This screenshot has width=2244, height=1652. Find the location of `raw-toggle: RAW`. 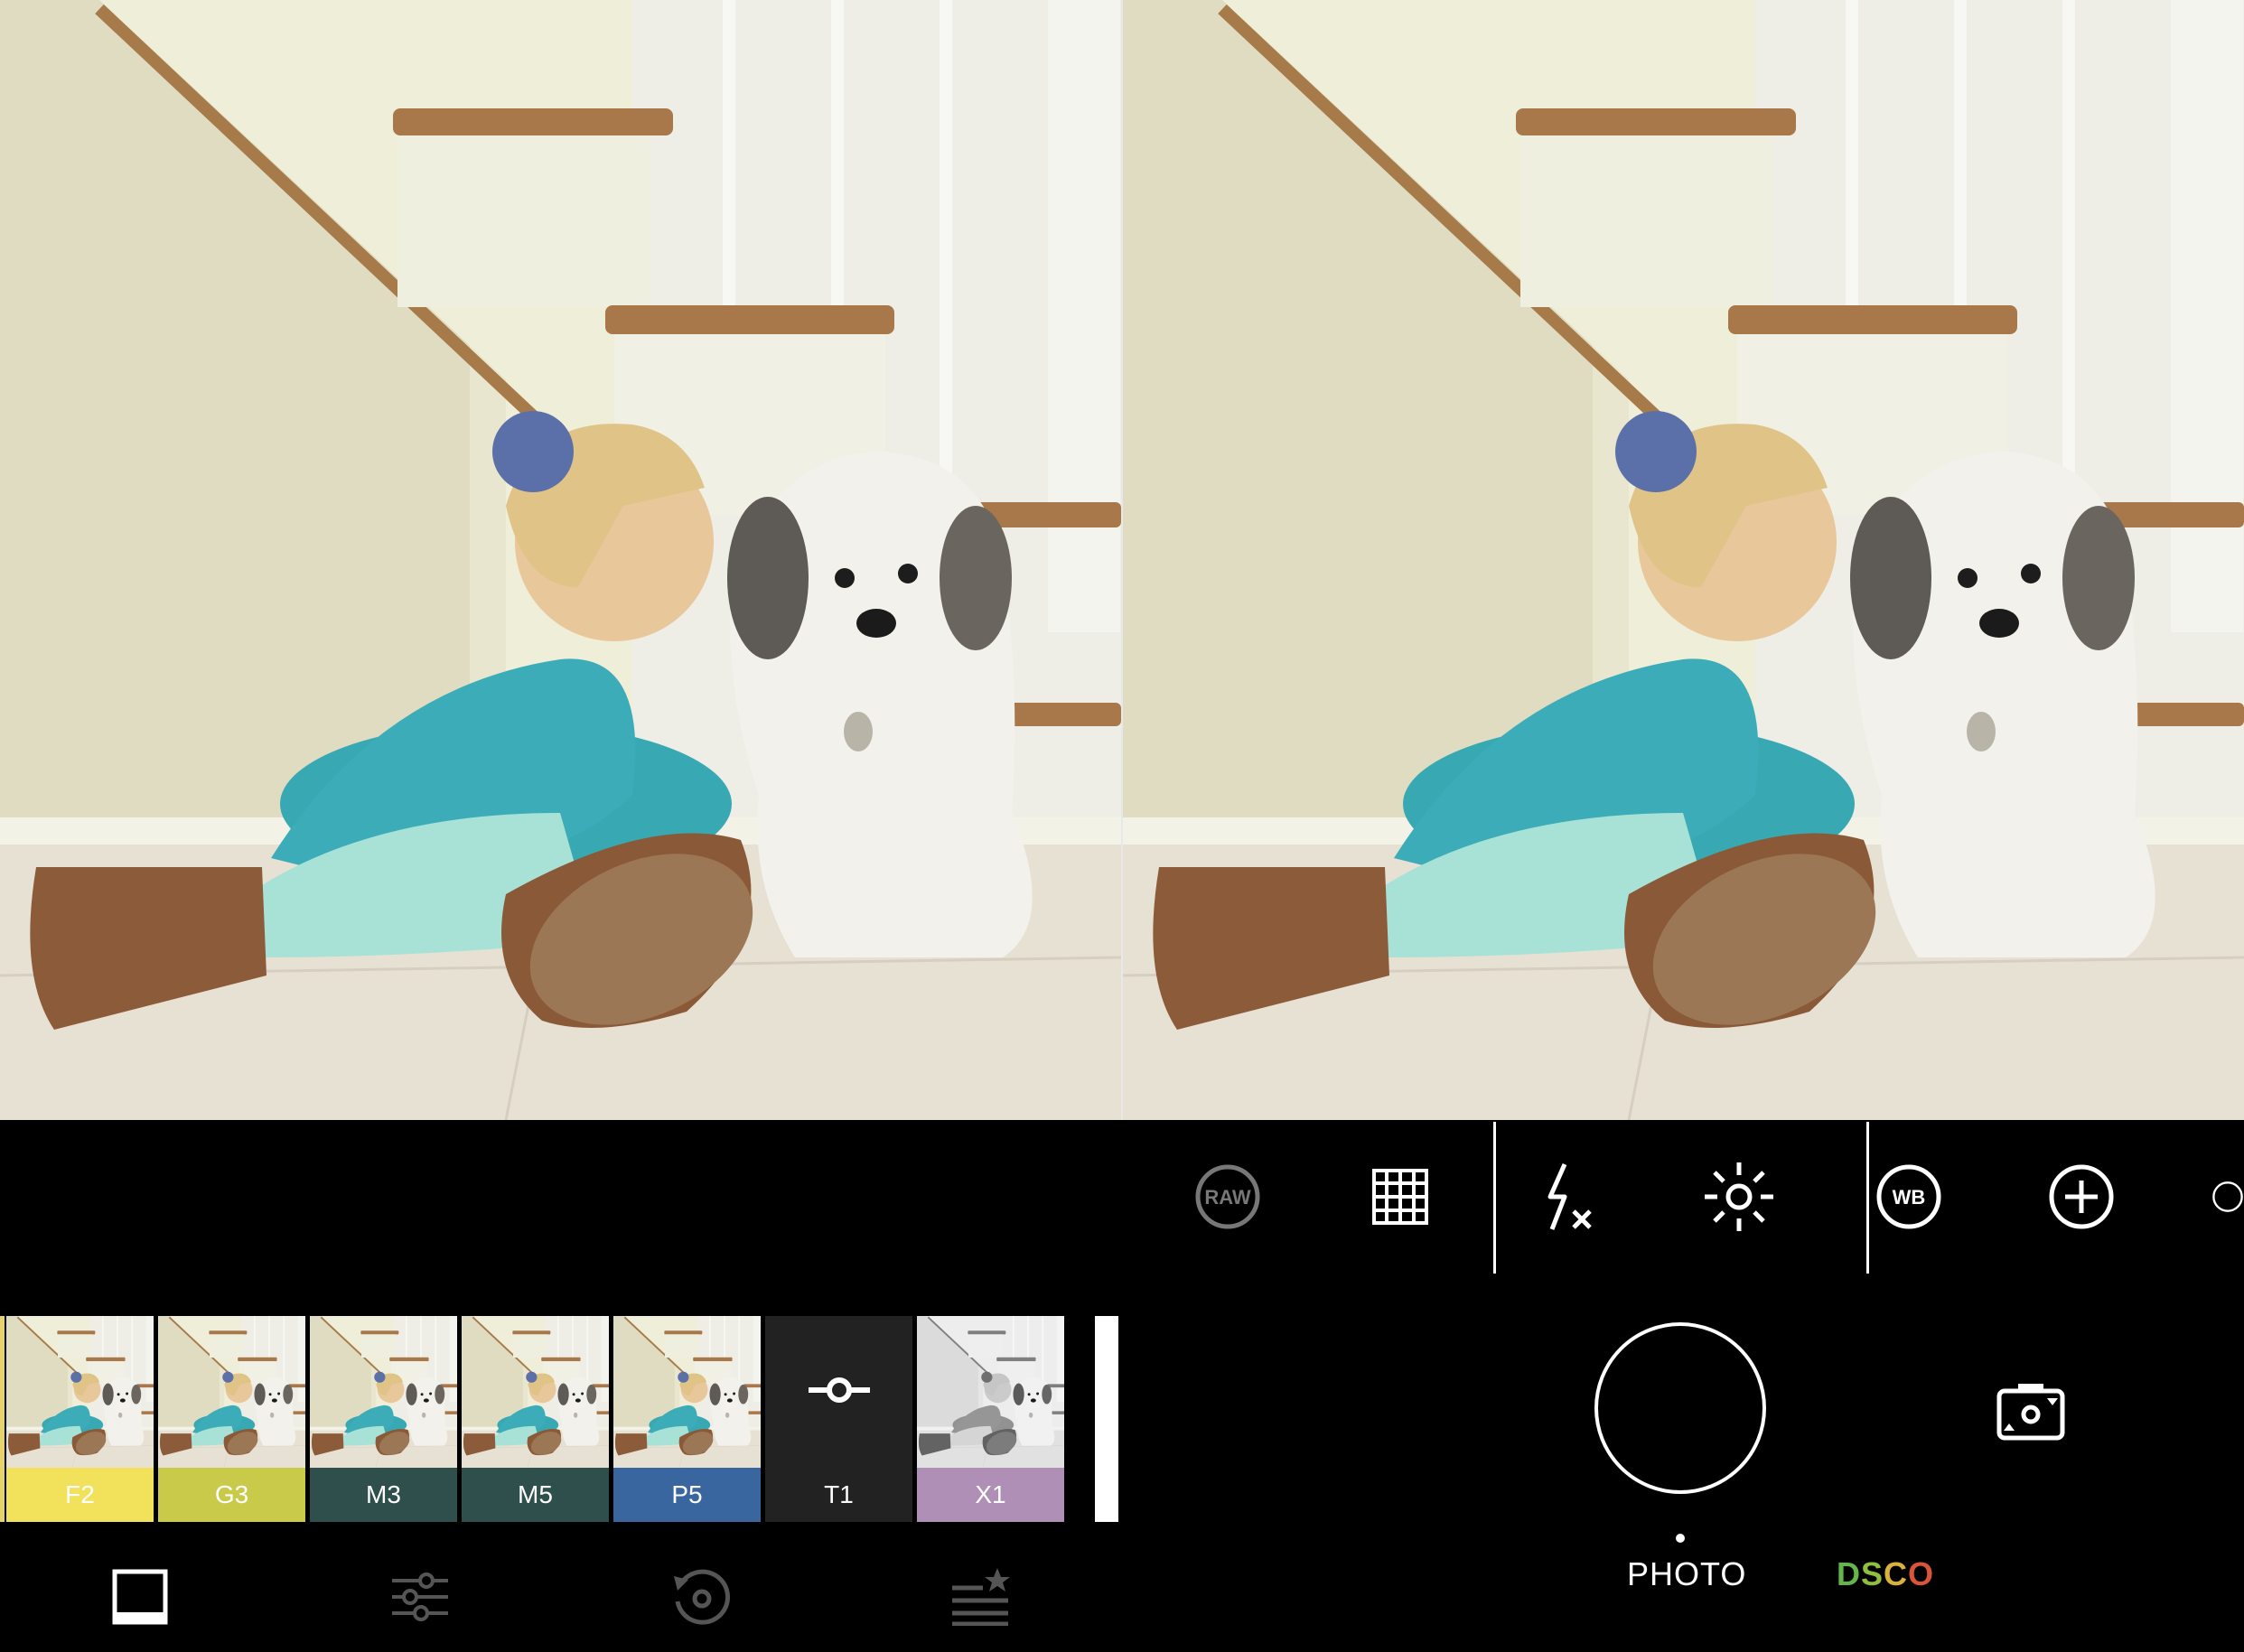

raw-toggle: RAW is located at coordinates (1227, 1196).